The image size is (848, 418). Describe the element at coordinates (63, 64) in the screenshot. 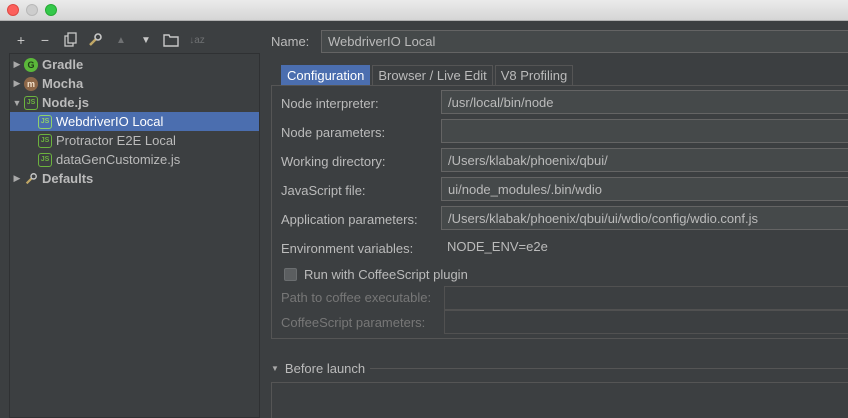

I see `tree-item-label: Gradle` at that location.